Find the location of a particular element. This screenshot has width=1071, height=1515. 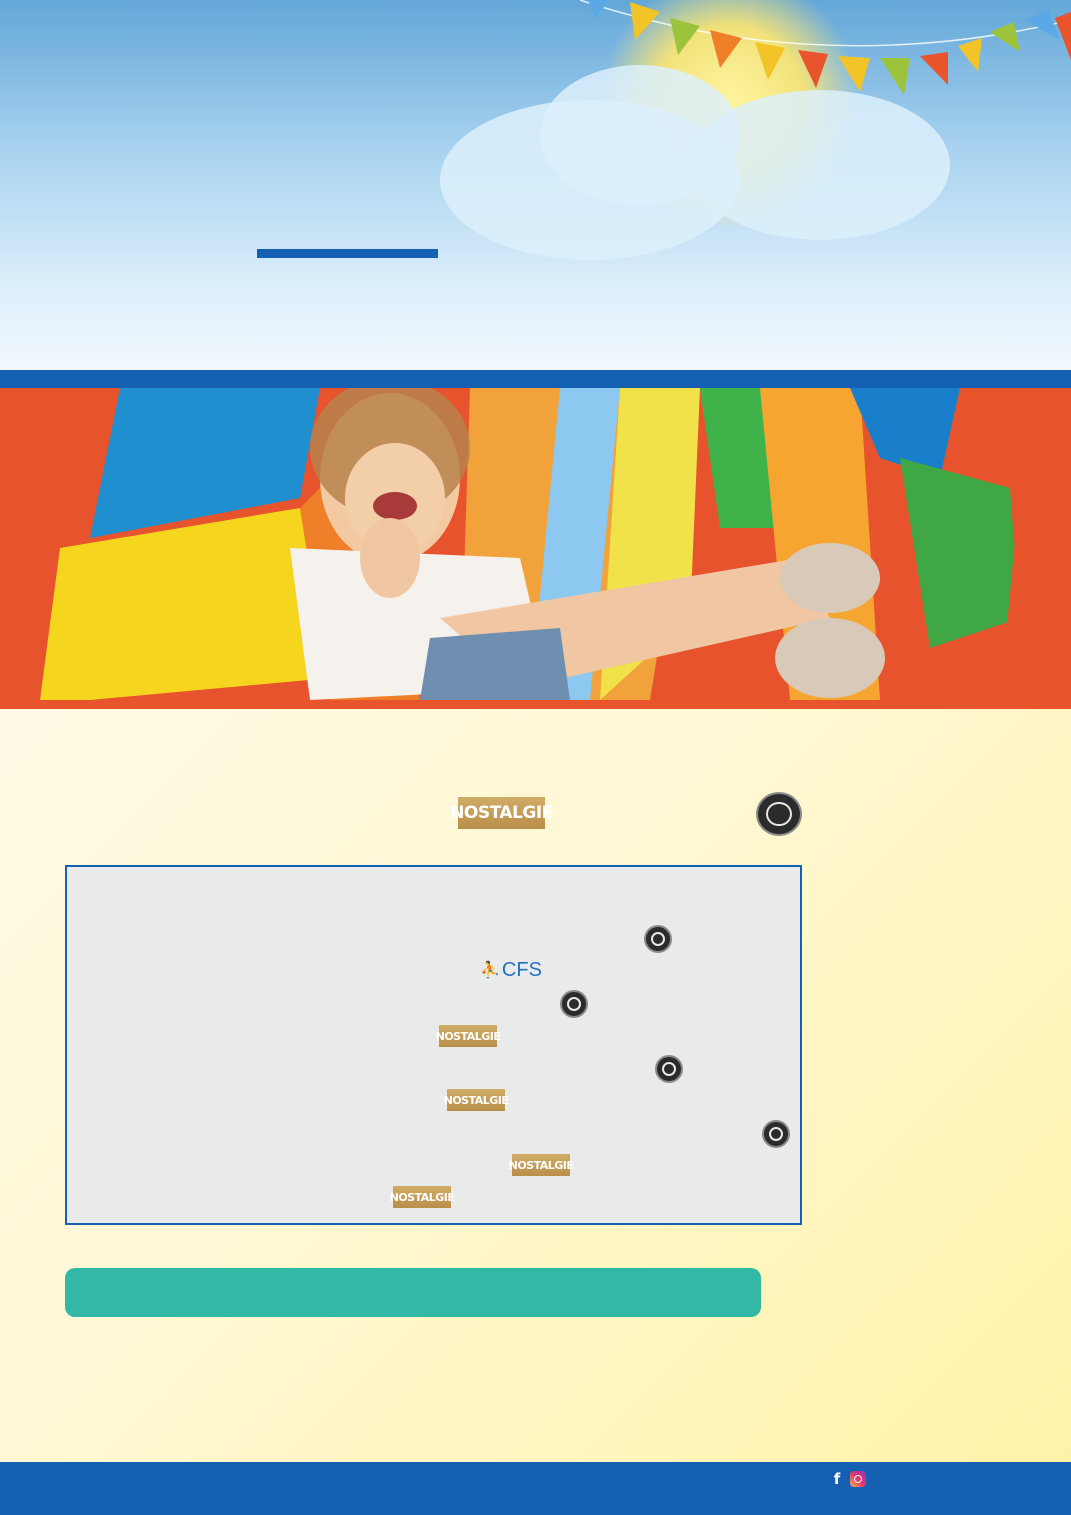

hero-band-top is located at coordinates (535, 379).